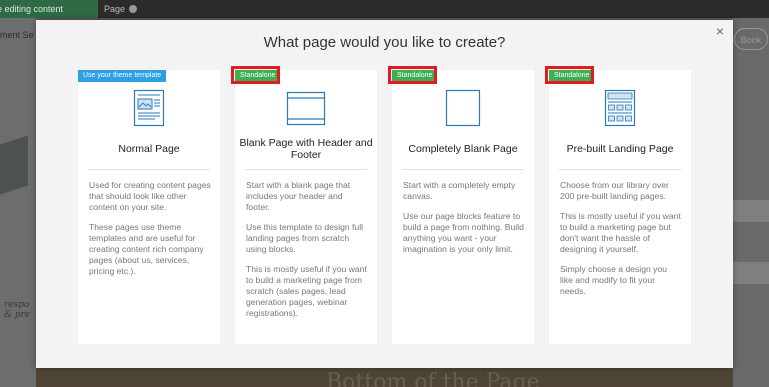  I want to click on bottom-heading: Bottom of the Page, so click(433, 378).